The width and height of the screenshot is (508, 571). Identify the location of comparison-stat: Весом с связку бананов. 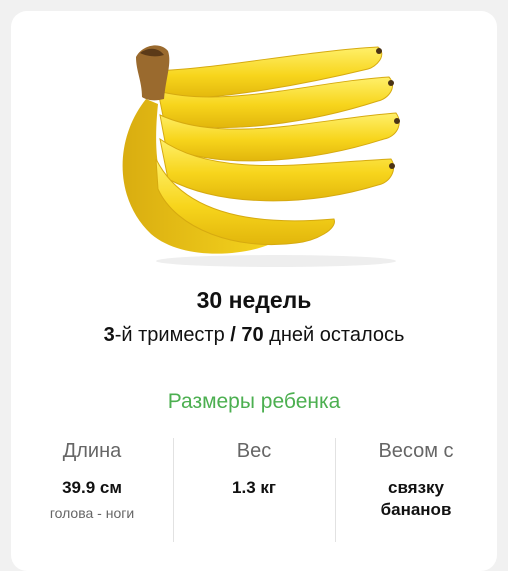
(416, 493).